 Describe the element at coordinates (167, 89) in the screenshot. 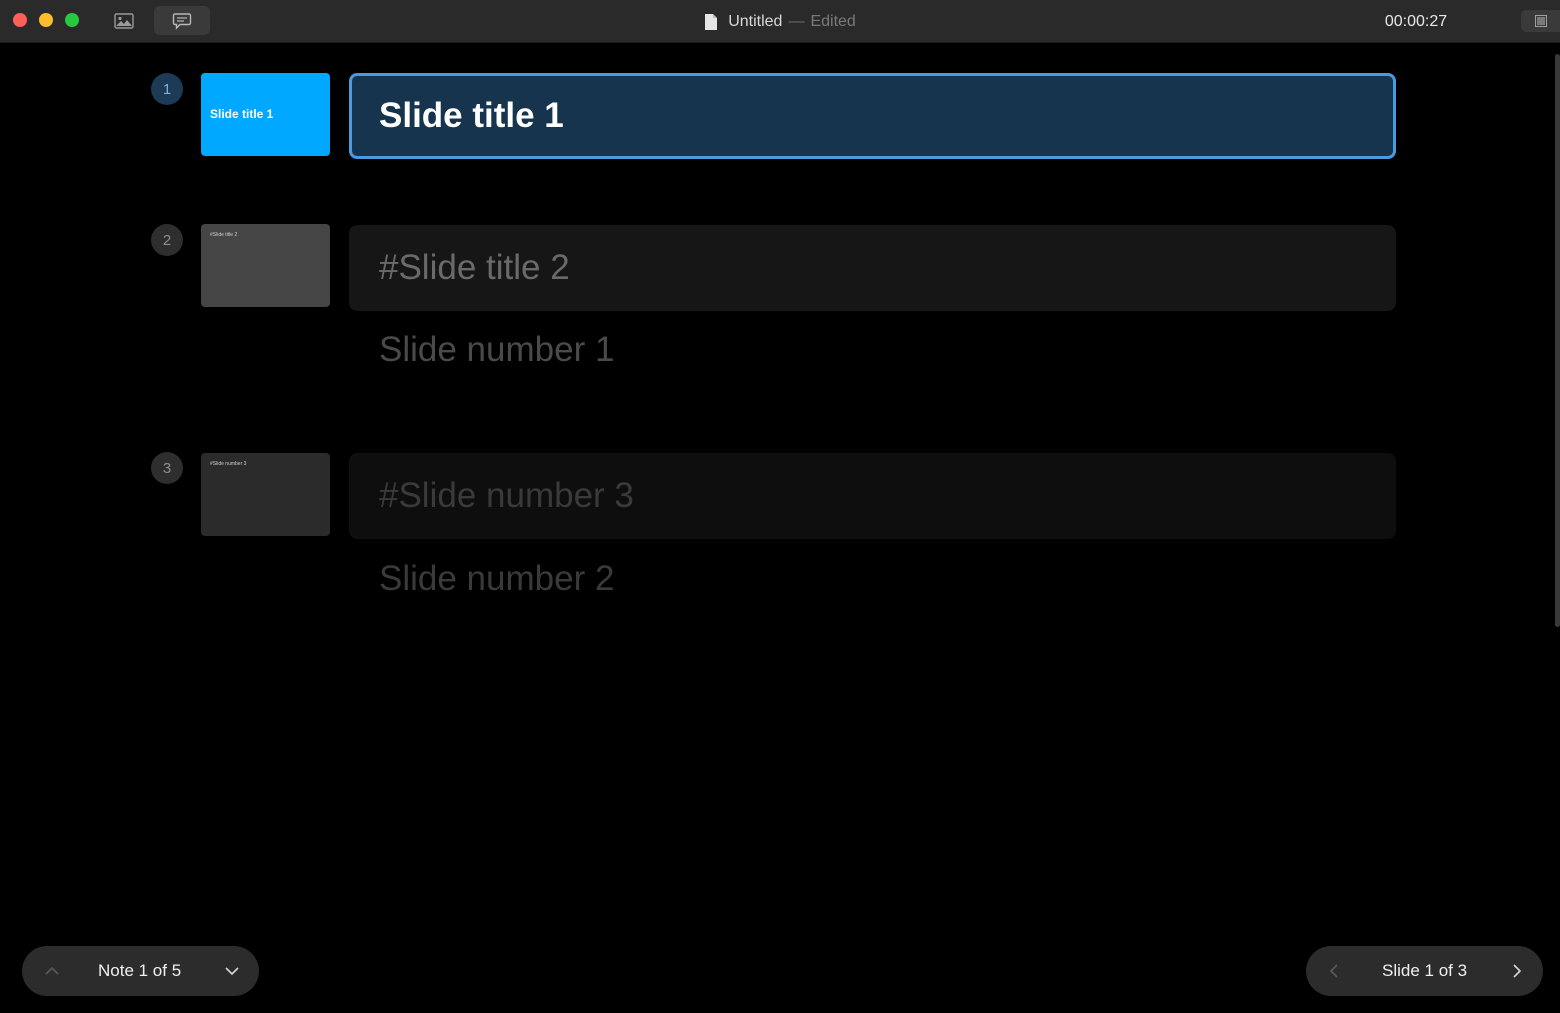

I see `slide-number-badge: 1` at that location.